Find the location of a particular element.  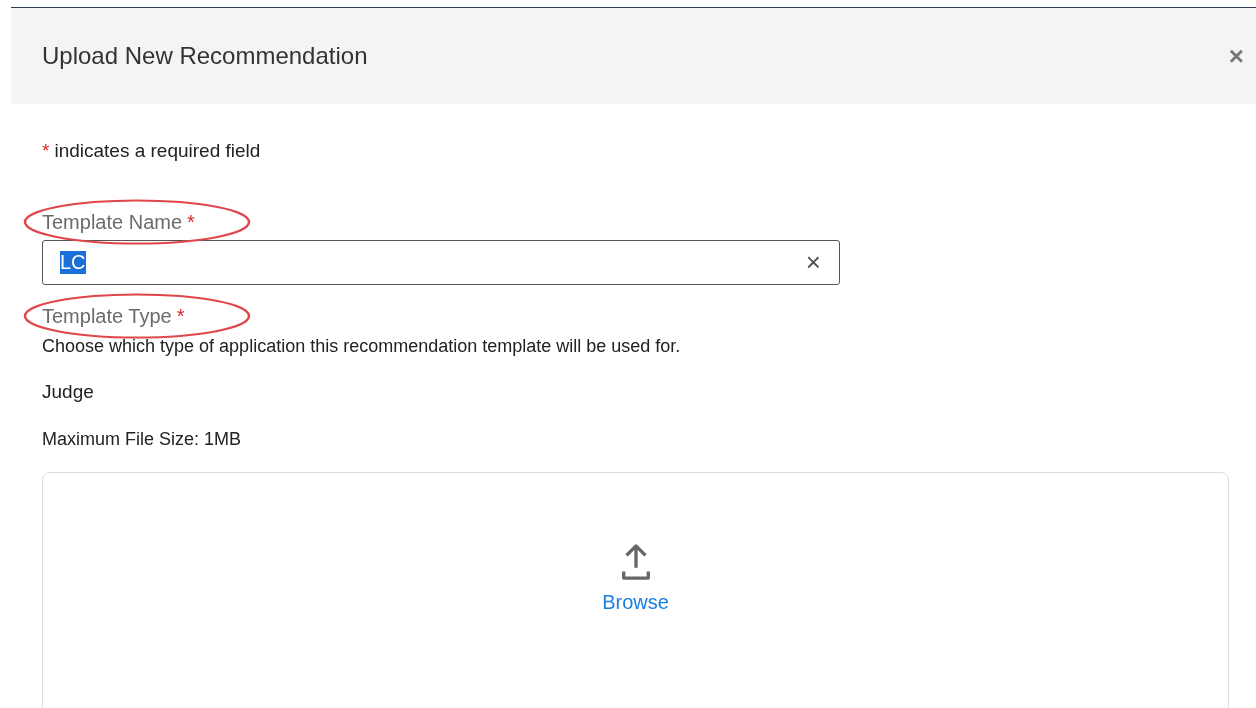

file-size-limit: Maximum File Size: 1MB is located at coordinates (142, 439).